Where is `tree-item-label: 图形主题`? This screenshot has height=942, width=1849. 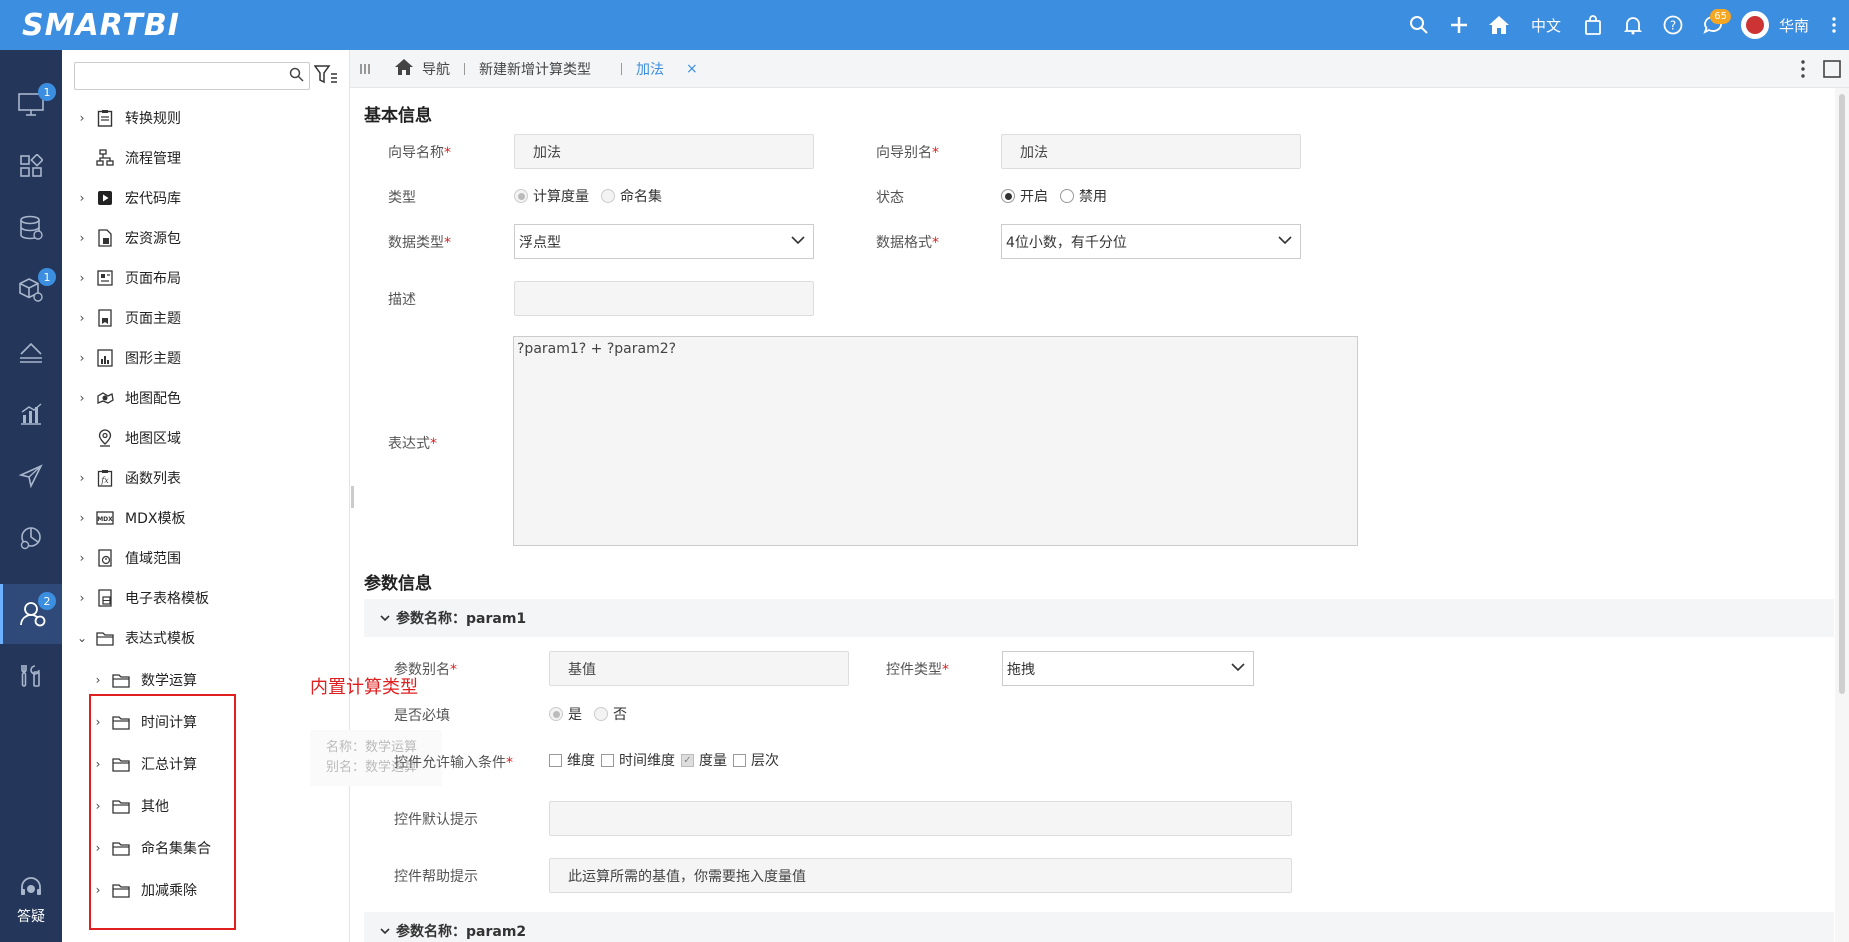
tree-item-label: 图形主题 is located at coordinates (153, 359).